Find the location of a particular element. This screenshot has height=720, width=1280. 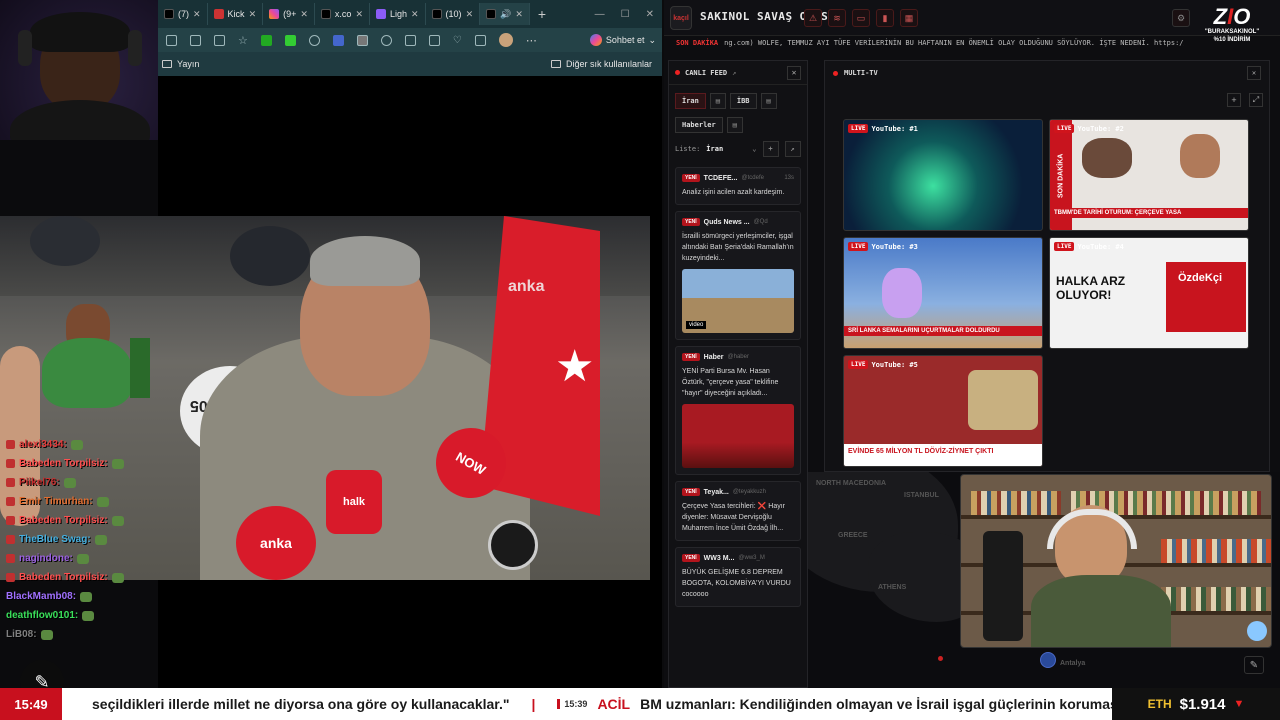

post-time: 13s is located at coordinates (789, 178).